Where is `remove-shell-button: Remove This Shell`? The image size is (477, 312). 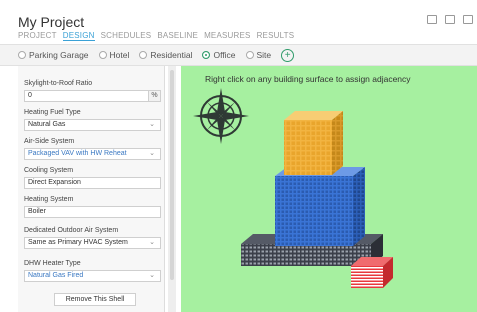 remove-shell-button: Remove This Shell is located at coordinates (95, 299).